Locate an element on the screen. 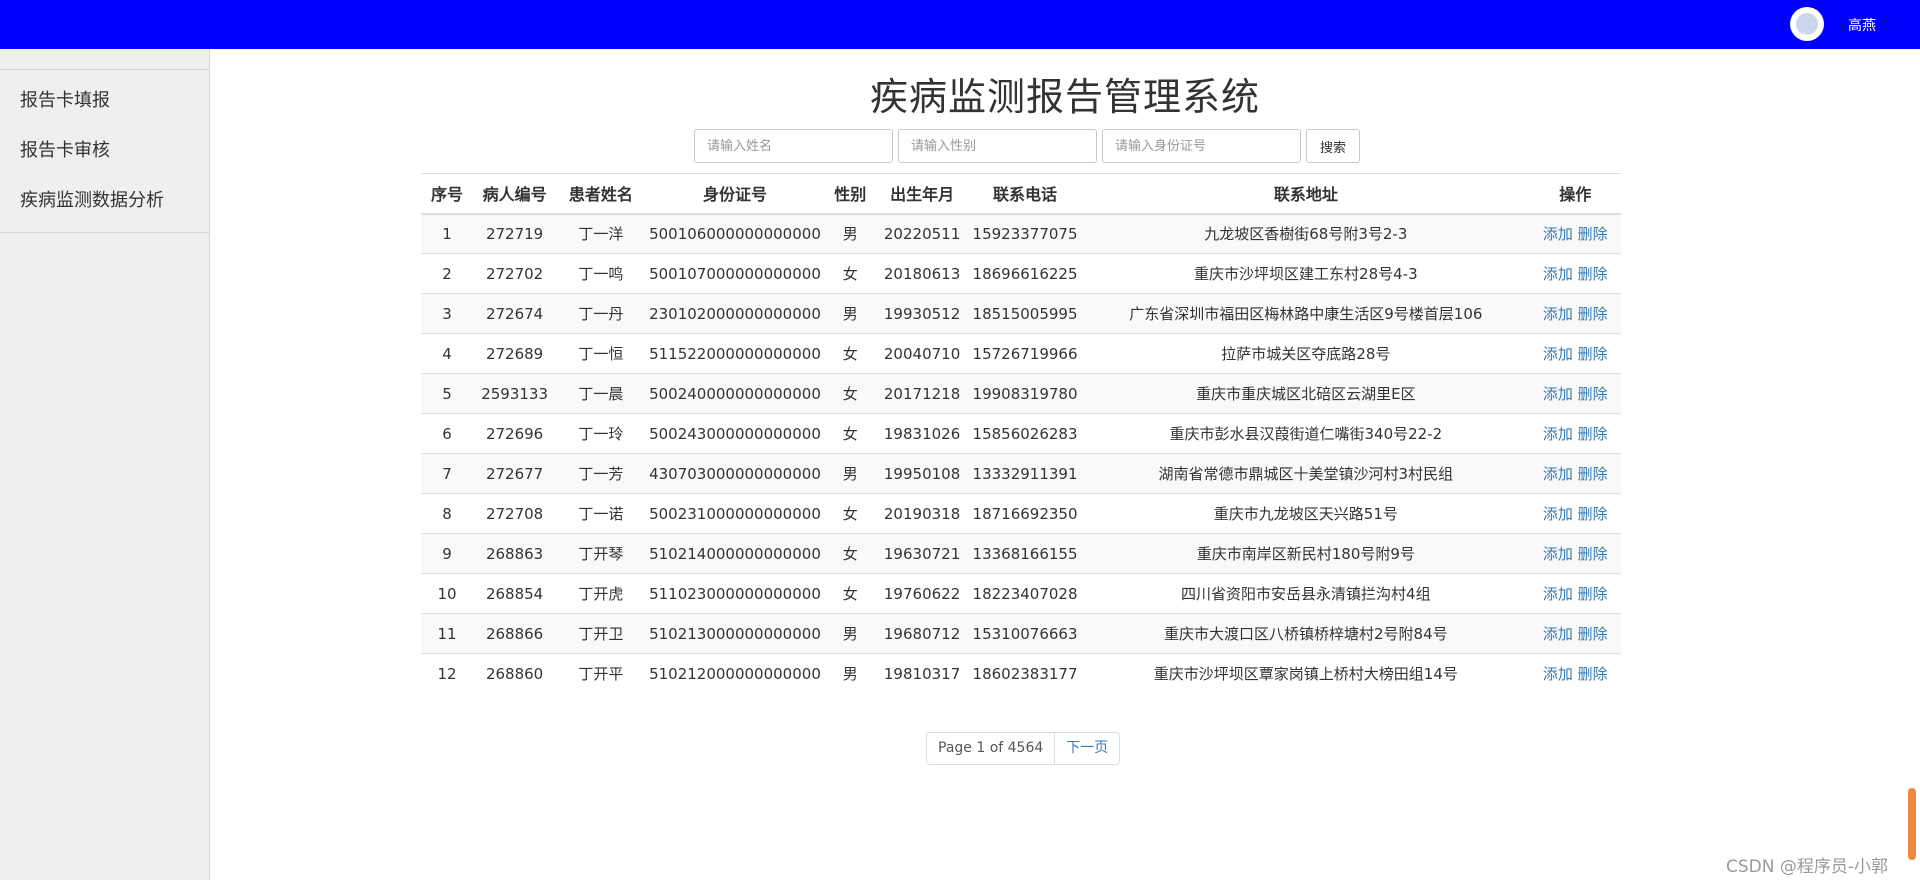  sidebar-menu: 报告卡填报 报告卡审核 疾病监测数据分析 is located at coordinates (104, 151).